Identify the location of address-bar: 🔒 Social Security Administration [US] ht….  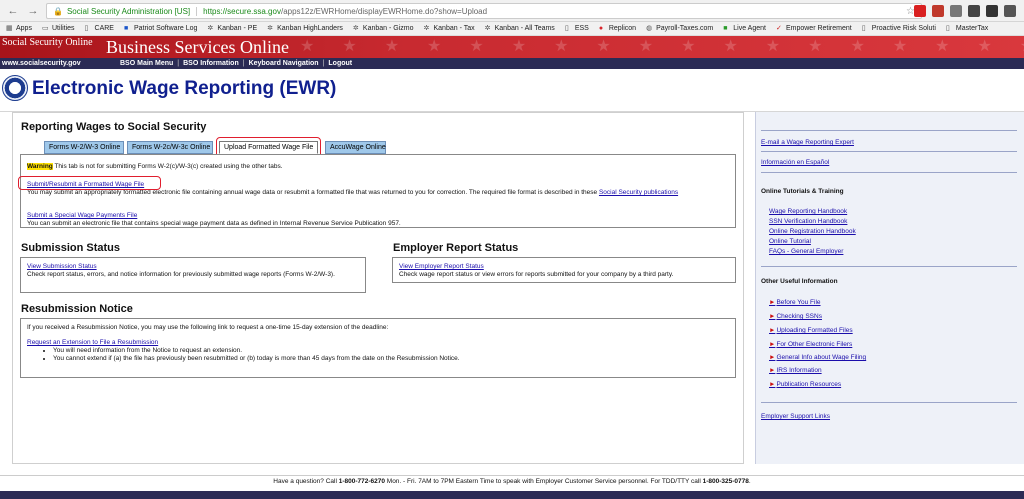
(484, 11).